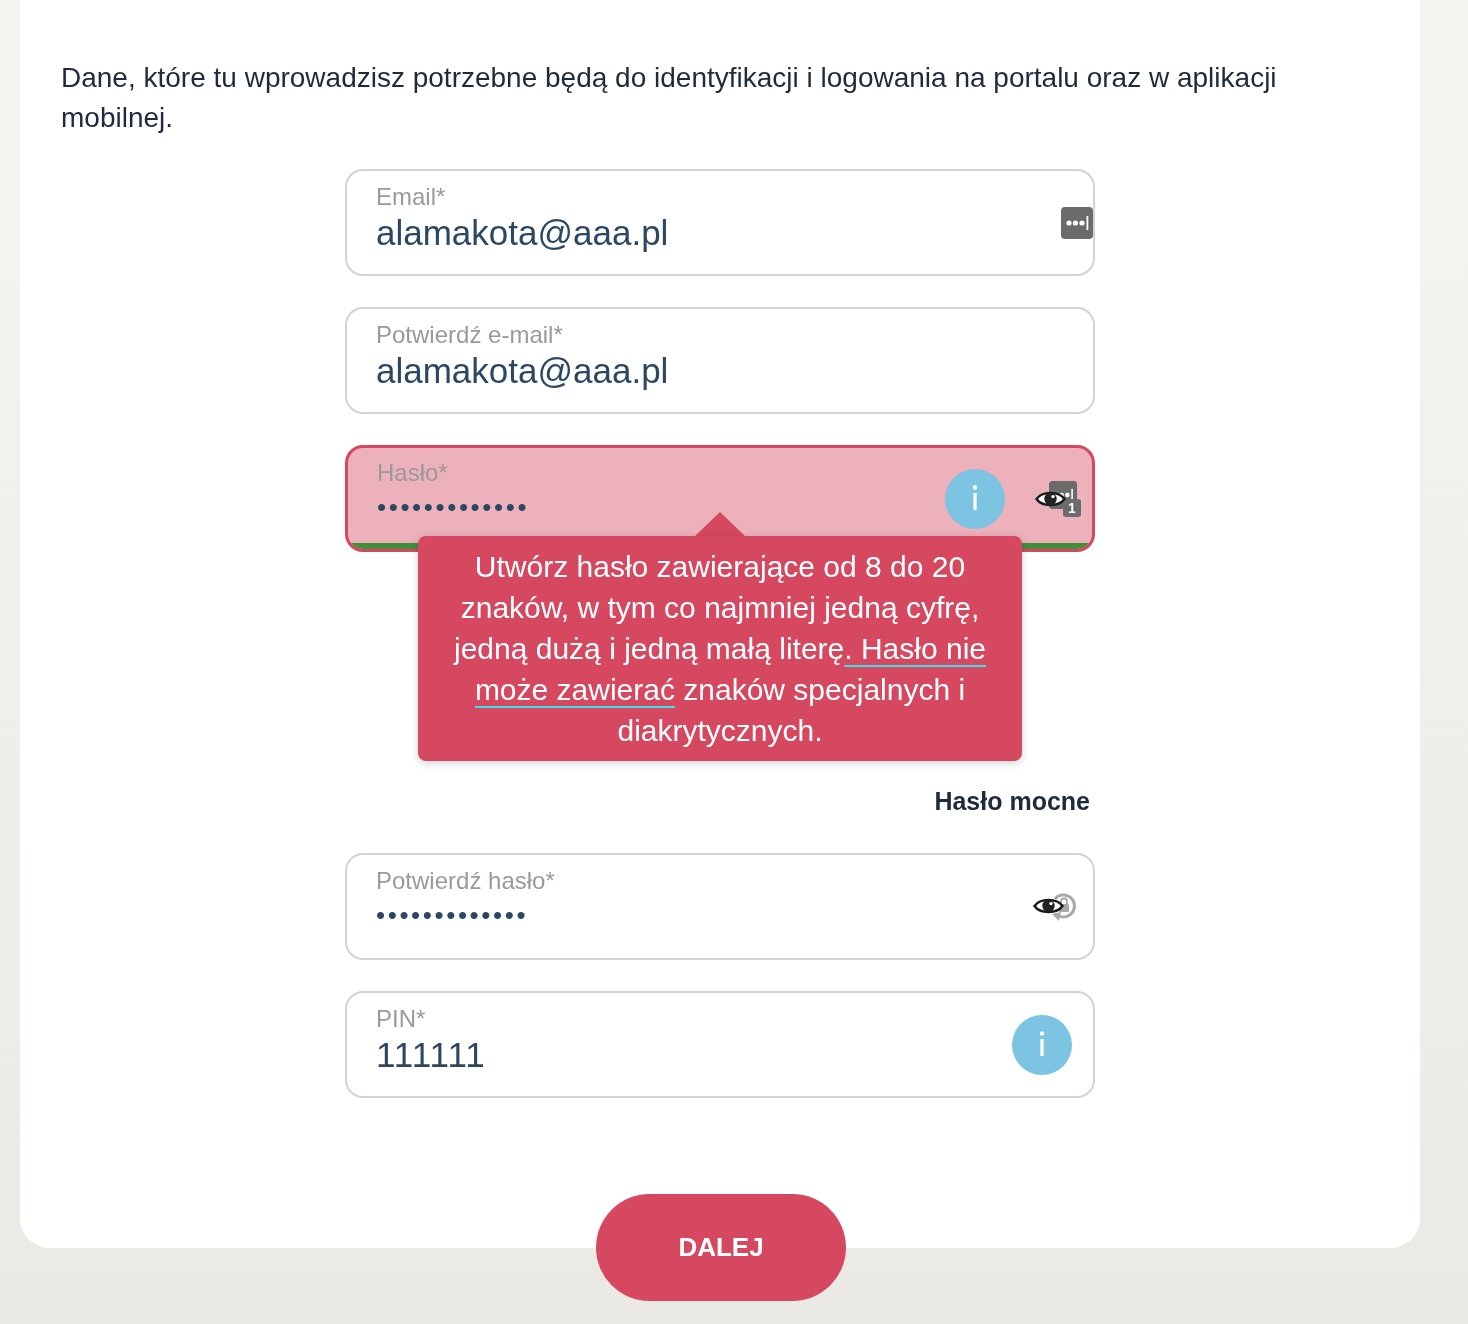  What do you see at coordinates (465, 881) in the screenshot?
I see `field-label: Potwierdź hasło*` at bounding box center [465, 881].